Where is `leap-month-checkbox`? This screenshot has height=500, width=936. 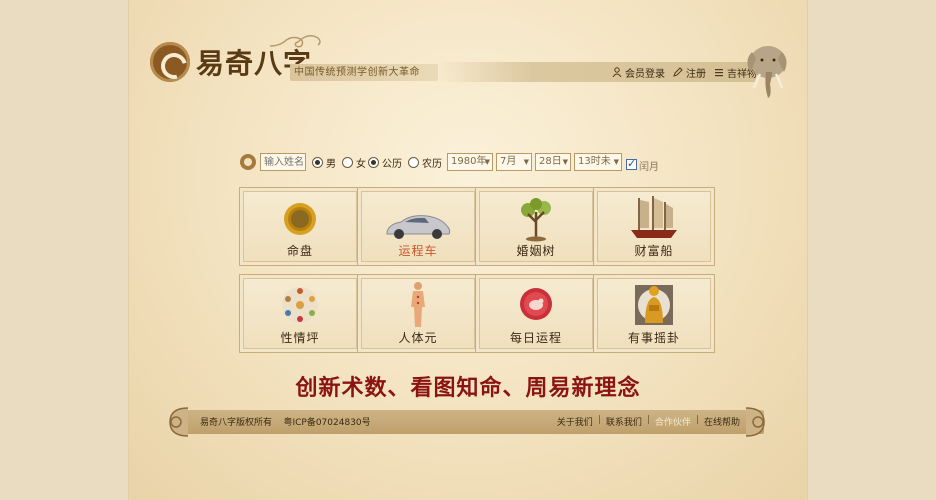
leap-month-checkbox is located at coordinates (631, 163).